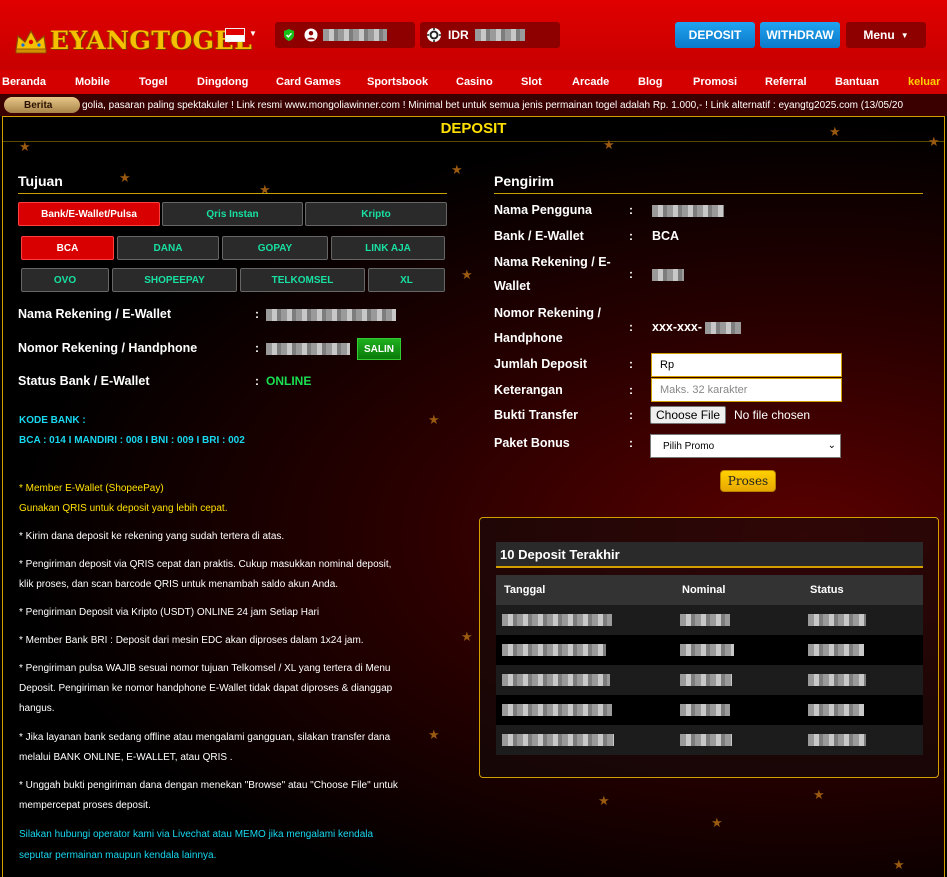 The width and height of the screenshot is (947, 877). I want to click on nav-item-keluar: keluar, so click(924, 82).